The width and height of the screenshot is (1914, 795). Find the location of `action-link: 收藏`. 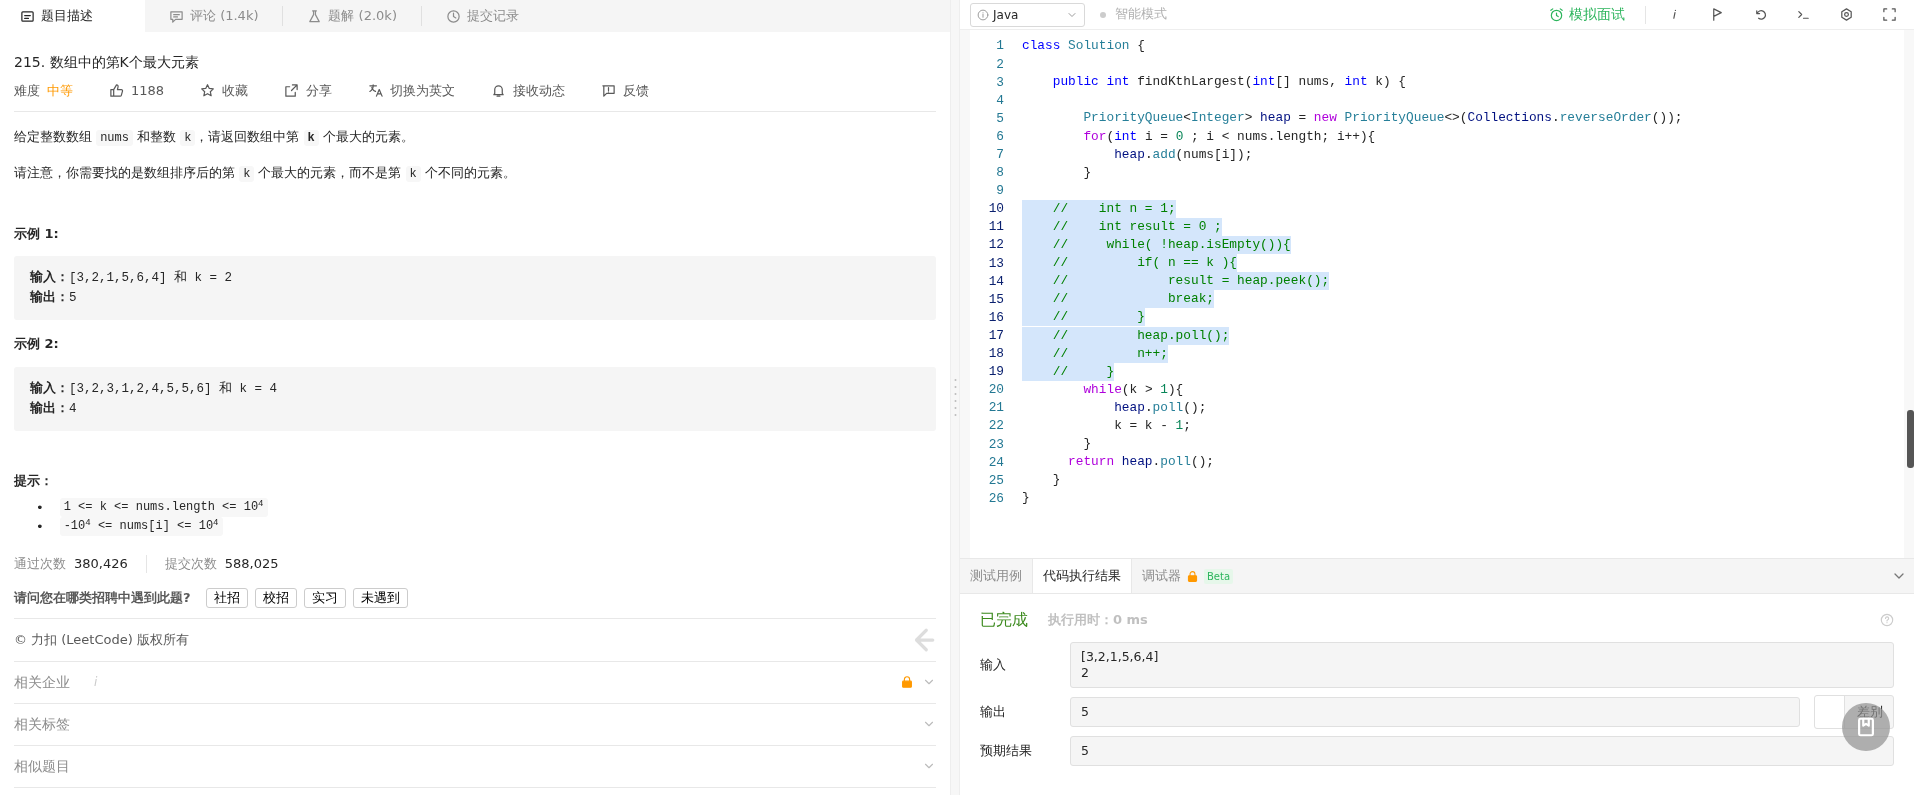

action-link: 收藏 is located at coordinates (224, 91).